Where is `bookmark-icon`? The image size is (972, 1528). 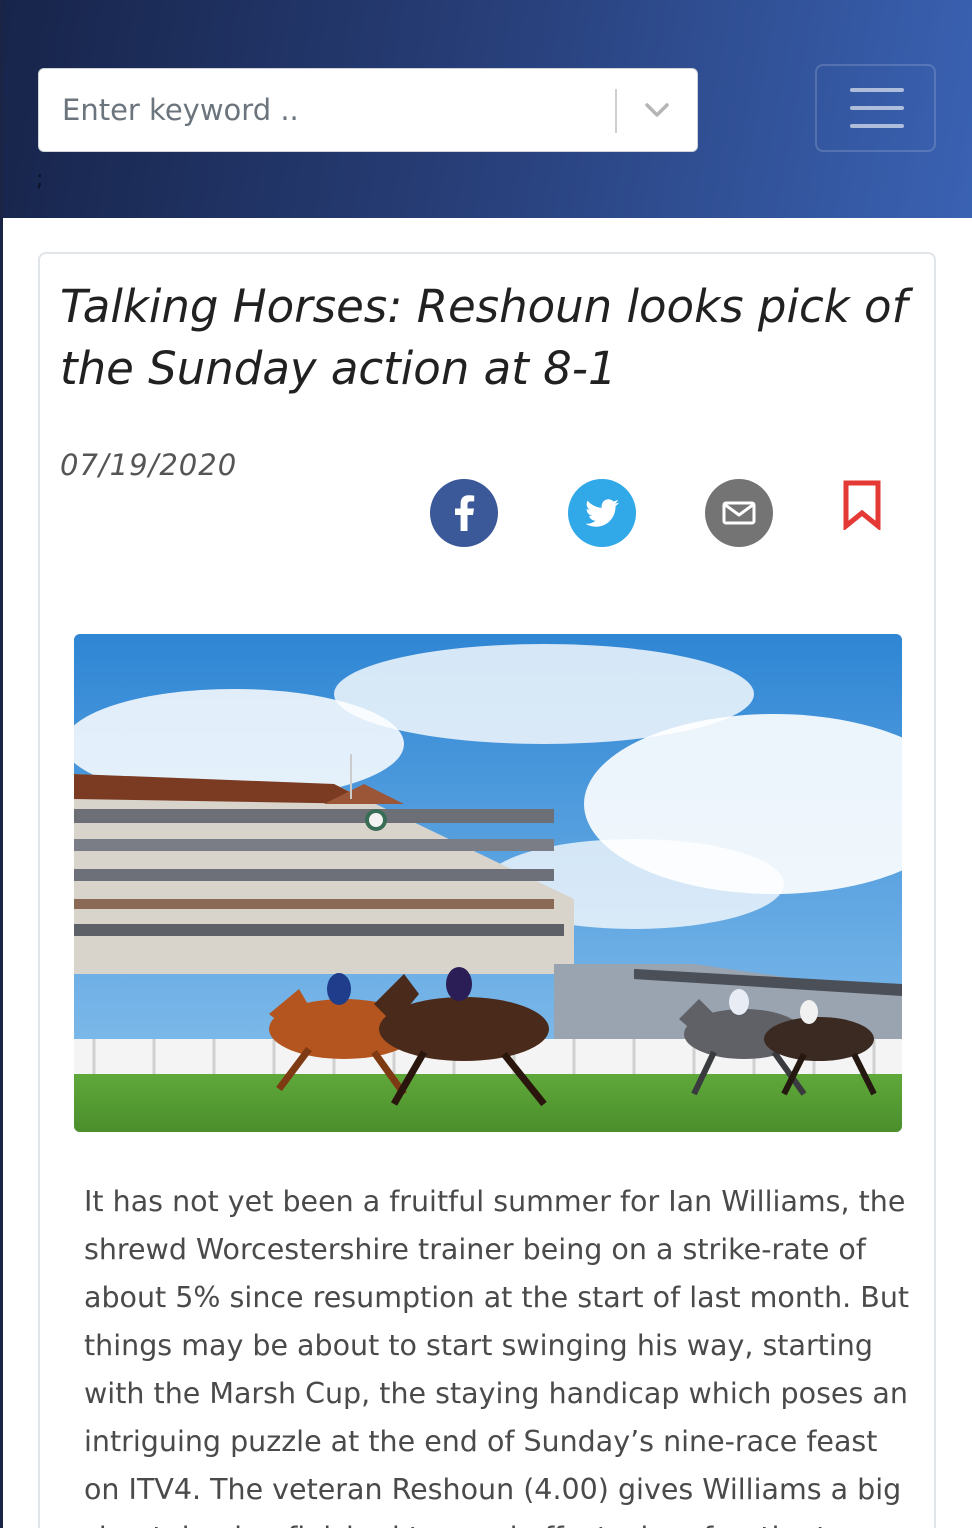 bookmark-icon is located at coordinates (862, 506).